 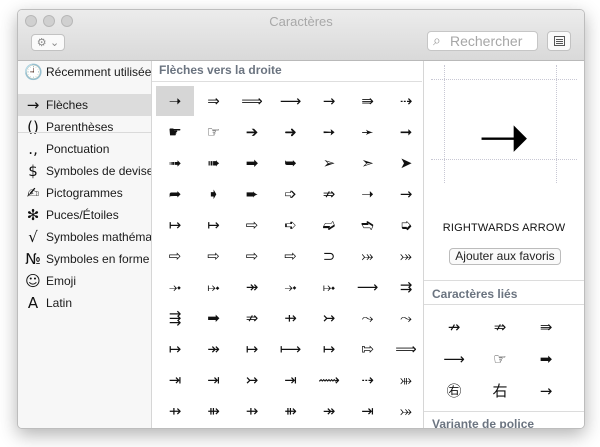 What do you see at coordinates (214, 194) in the screenshot?
I see `character-cell: ➧` at bounding box center [214, 194].